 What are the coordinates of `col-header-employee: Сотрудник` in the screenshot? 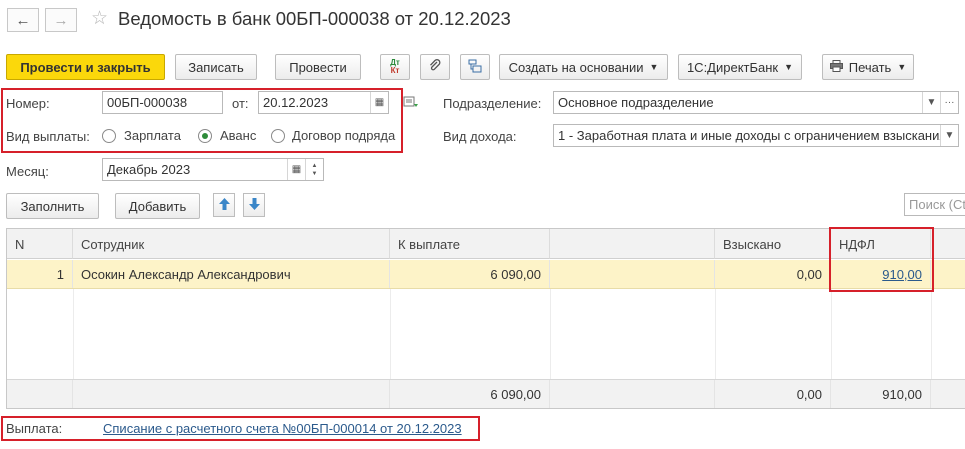 It's located at (231, 244).